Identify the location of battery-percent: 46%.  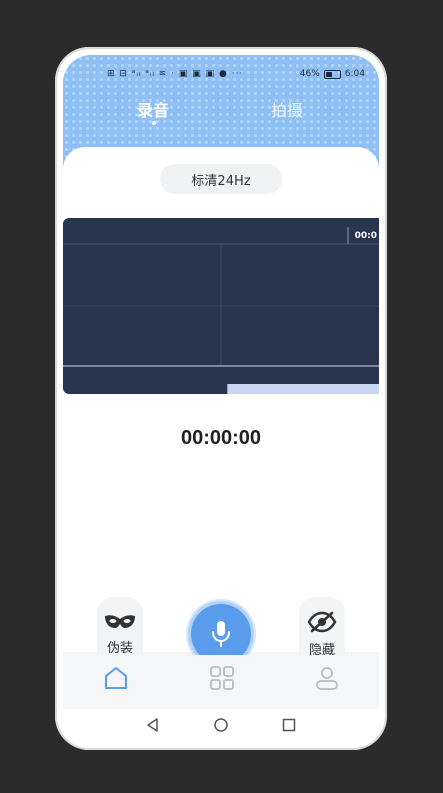
(309, 74).